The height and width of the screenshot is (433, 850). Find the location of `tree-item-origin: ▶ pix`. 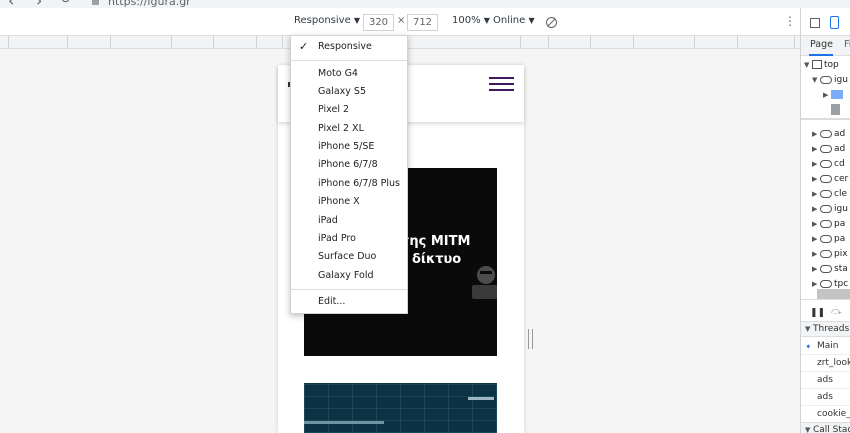

tree-item-origin: ▶ pix is located at coordinates (831, 254).